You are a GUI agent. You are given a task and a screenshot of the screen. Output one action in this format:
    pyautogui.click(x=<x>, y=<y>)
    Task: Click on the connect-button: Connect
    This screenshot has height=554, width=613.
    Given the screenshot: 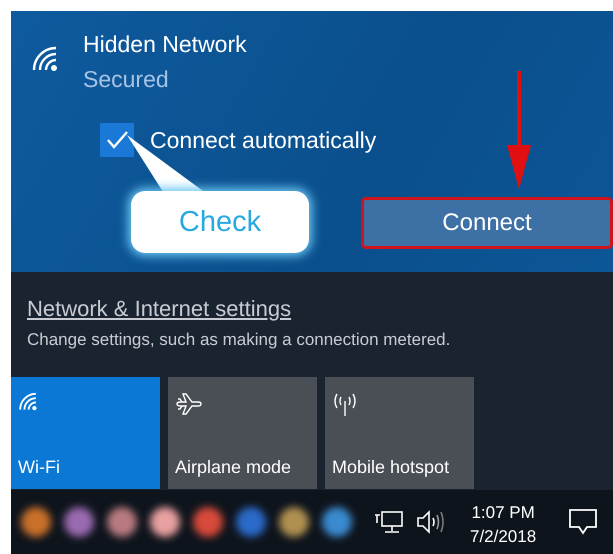 What is the action you would take?
    pyautogui.click(x=487, y=223)
    